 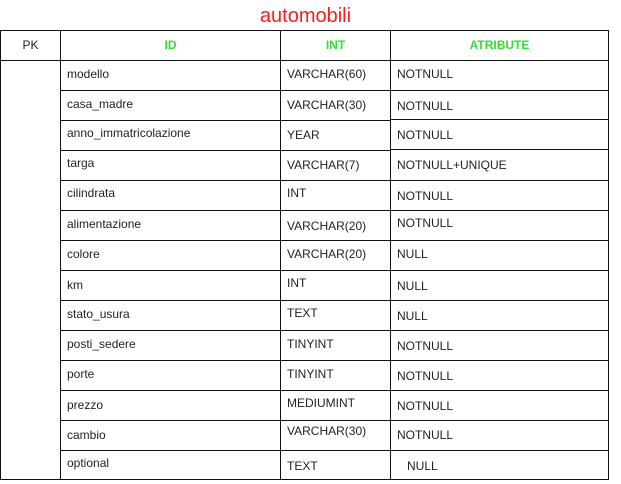 What do you see at coordinates (88, 74) in the screenshot?
I see `field-name: modello` at bounding box center [88, 74].